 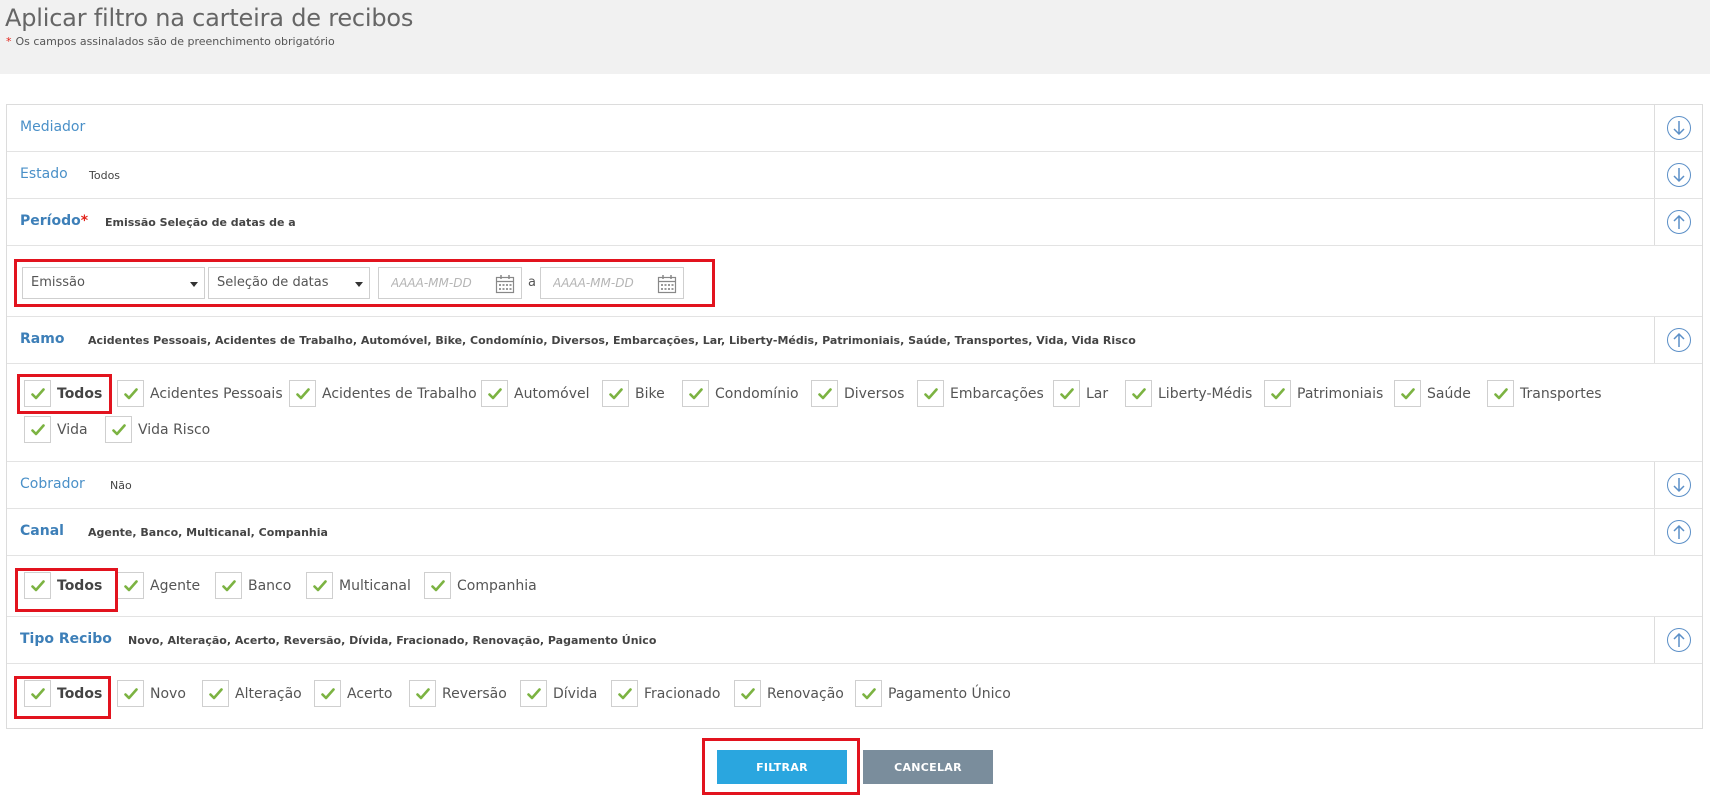 What do you see at coordinates (151, 693) in the screenshot?
I see `tipo-recibo-option-1: Novo` at bounding box center [151, 693].